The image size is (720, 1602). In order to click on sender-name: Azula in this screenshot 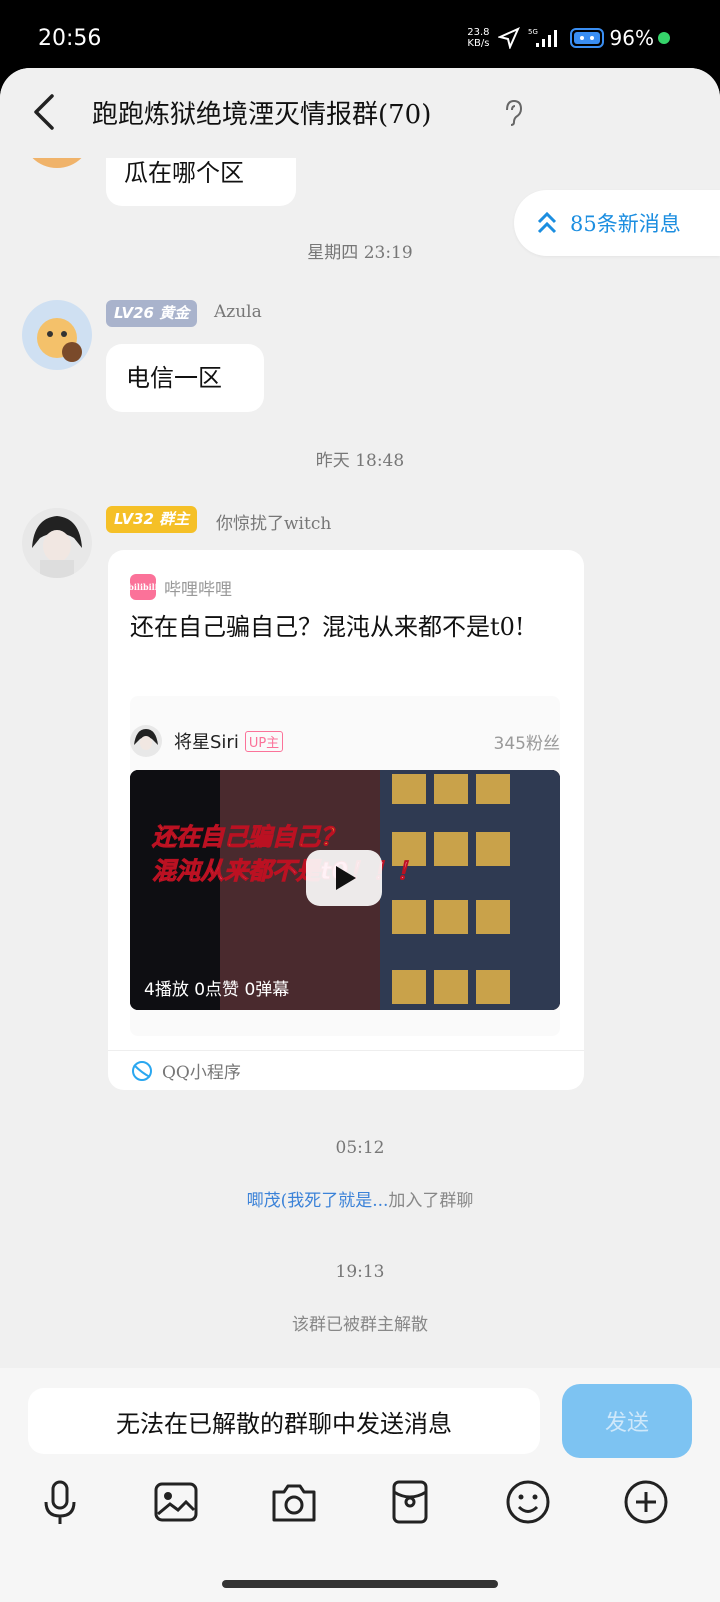, I will do `click(238, 312)`.